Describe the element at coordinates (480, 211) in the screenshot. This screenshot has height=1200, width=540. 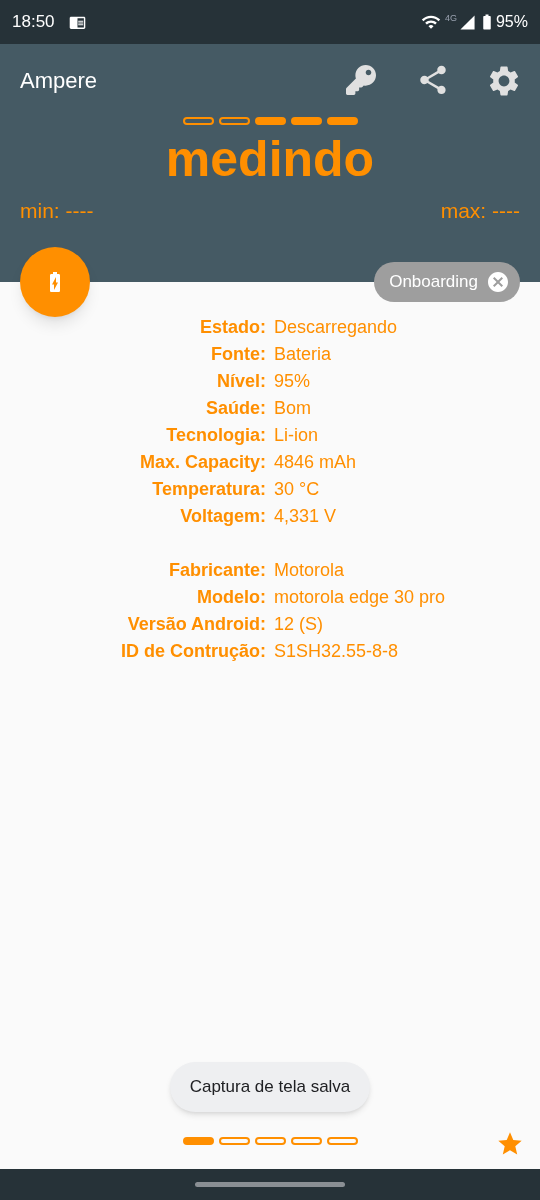
I see `max-value: max: ----` at that location.